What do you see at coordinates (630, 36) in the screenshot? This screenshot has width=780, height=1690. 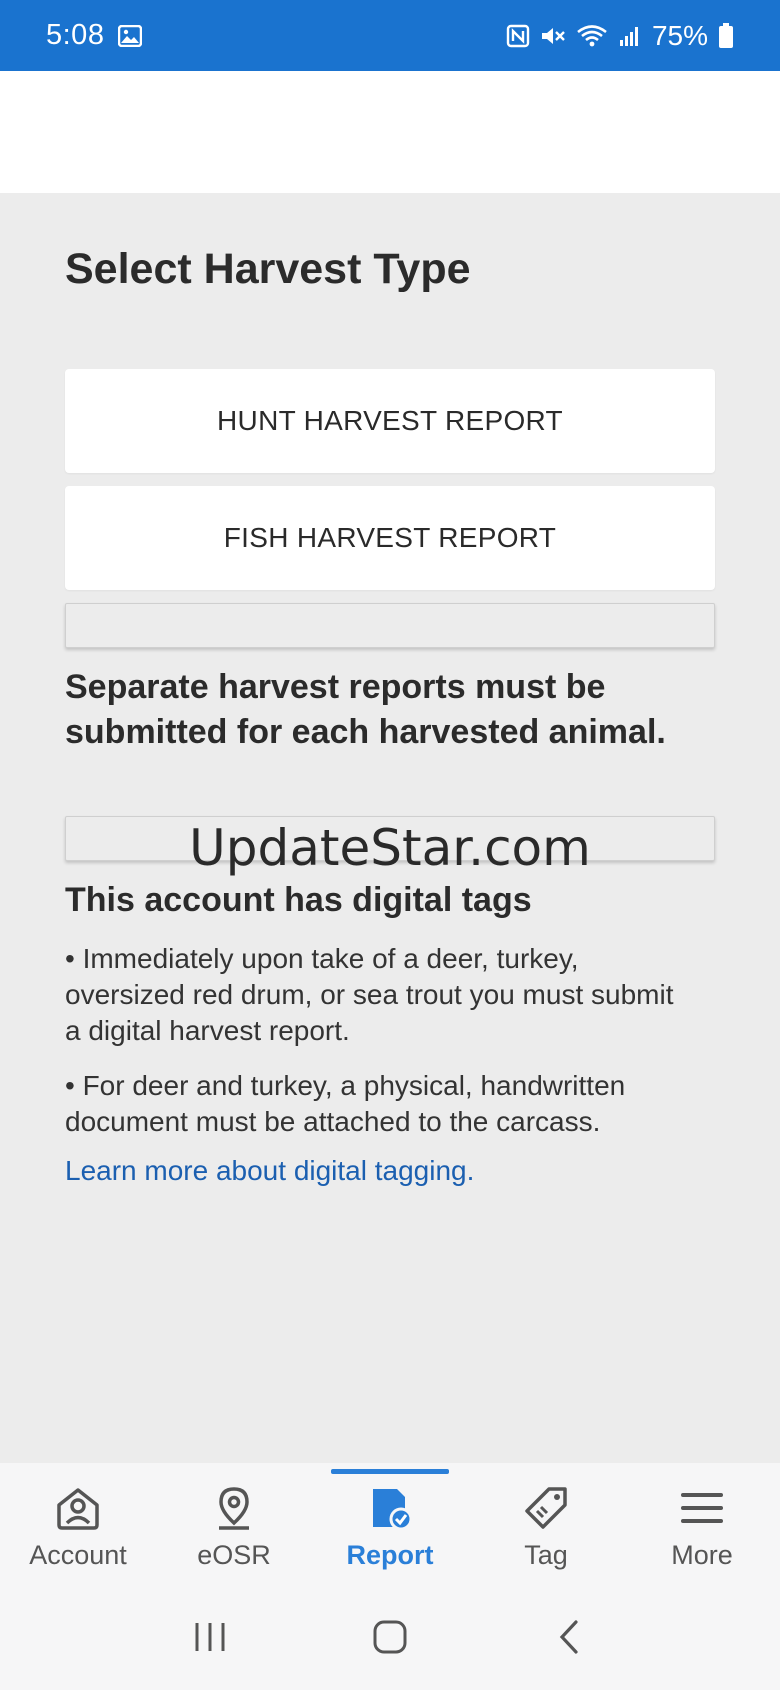 I see `signal-icon` at bounding box center [630, 36].